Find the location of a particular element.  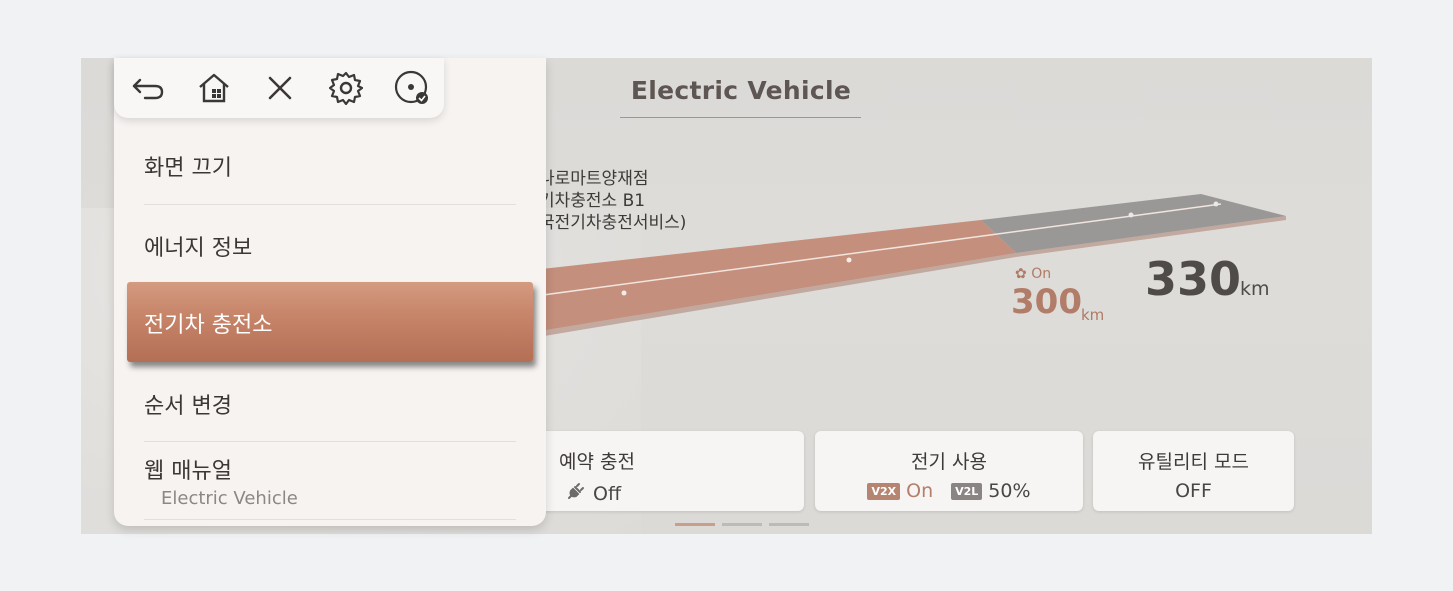

power-use-title: 전기 사용 is located at coordinates (949, 462).